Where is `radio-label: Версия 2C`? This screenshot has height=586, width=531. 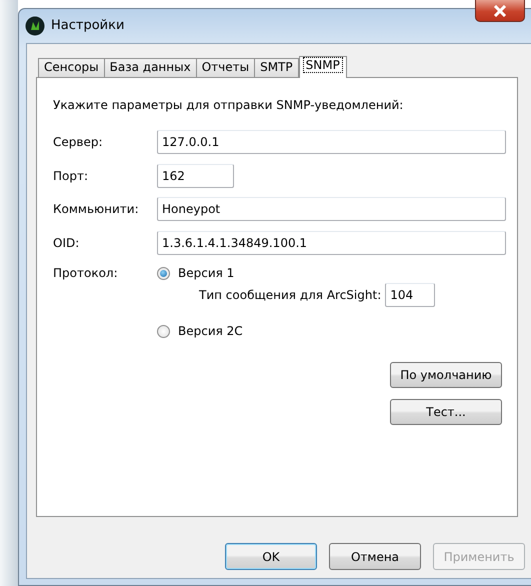
radio-label: Версия 2C is located at coordinates (210, 331).